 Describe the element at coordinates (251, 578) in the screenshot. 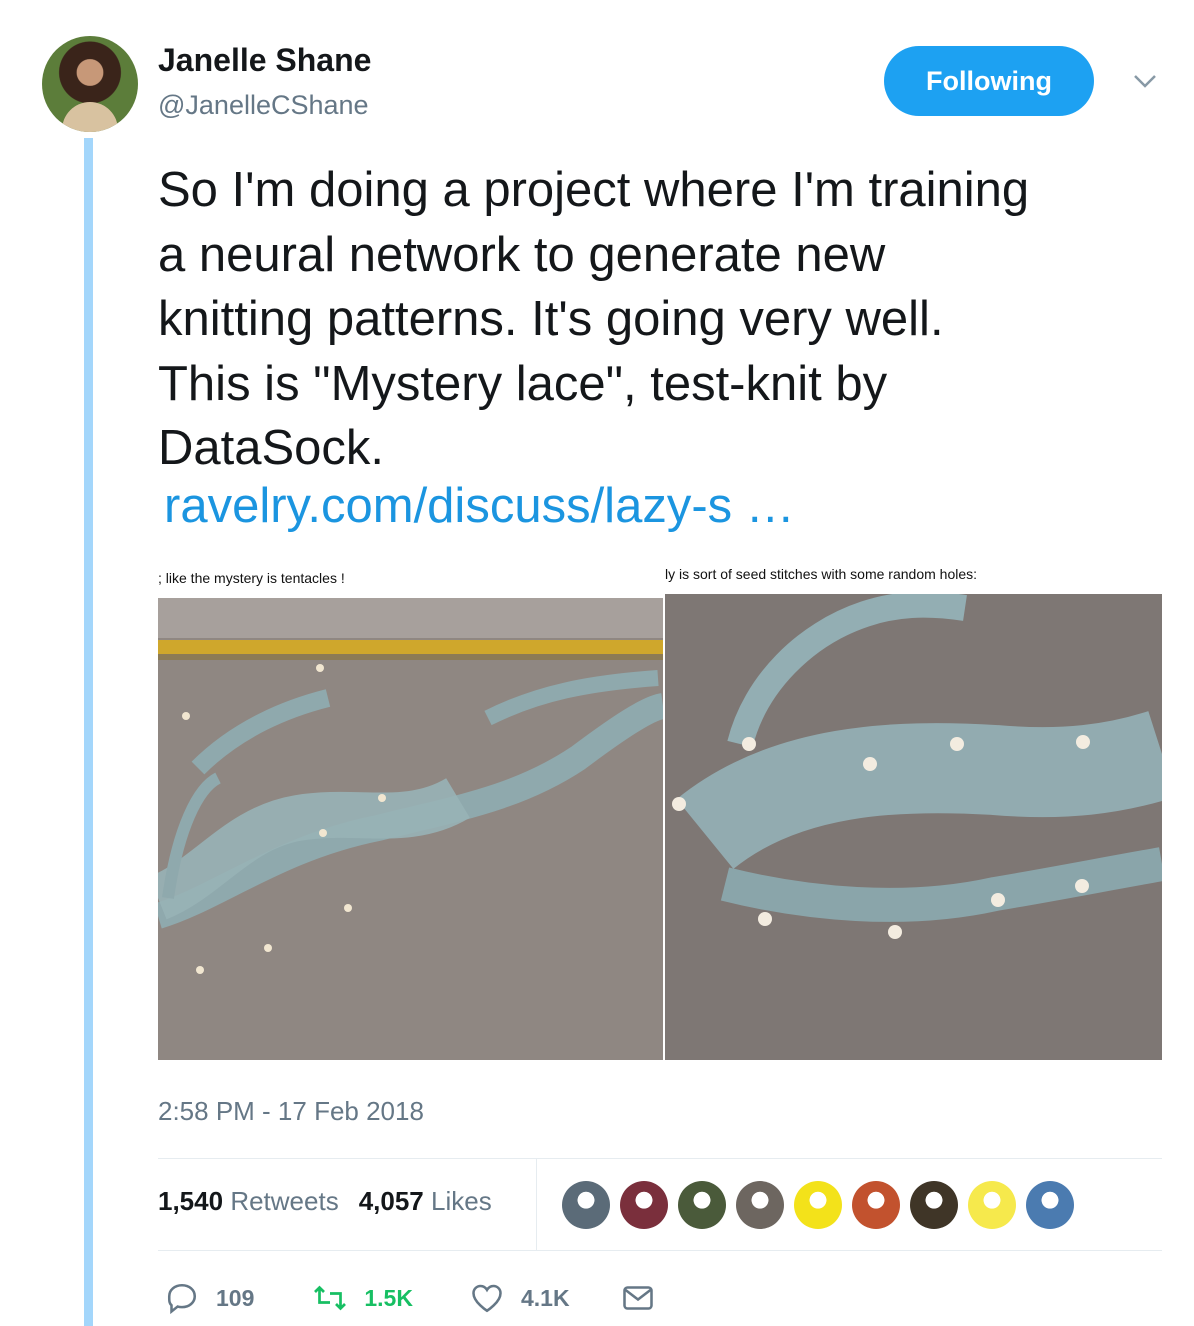

I see `photo-caption: ; like the mystery is tentacles !` at that location.